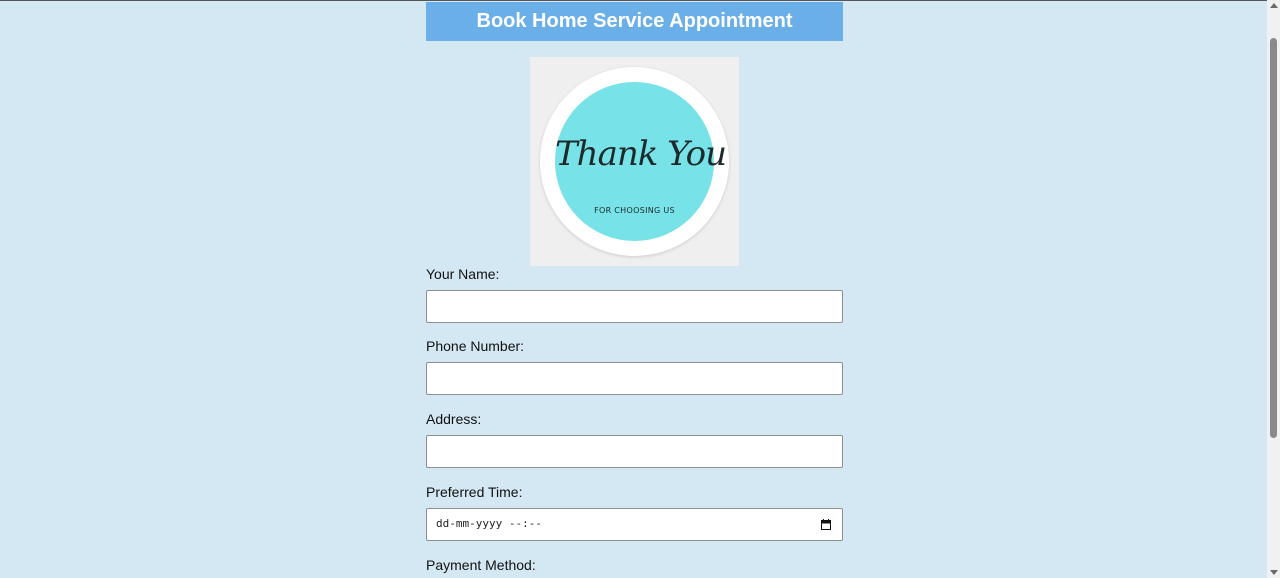 The height and width of the screenshot is (578, 1280). What do you see at coordinates (634, 451) in the screenshot?
I see `address-input` at bounding box center [634, 451].